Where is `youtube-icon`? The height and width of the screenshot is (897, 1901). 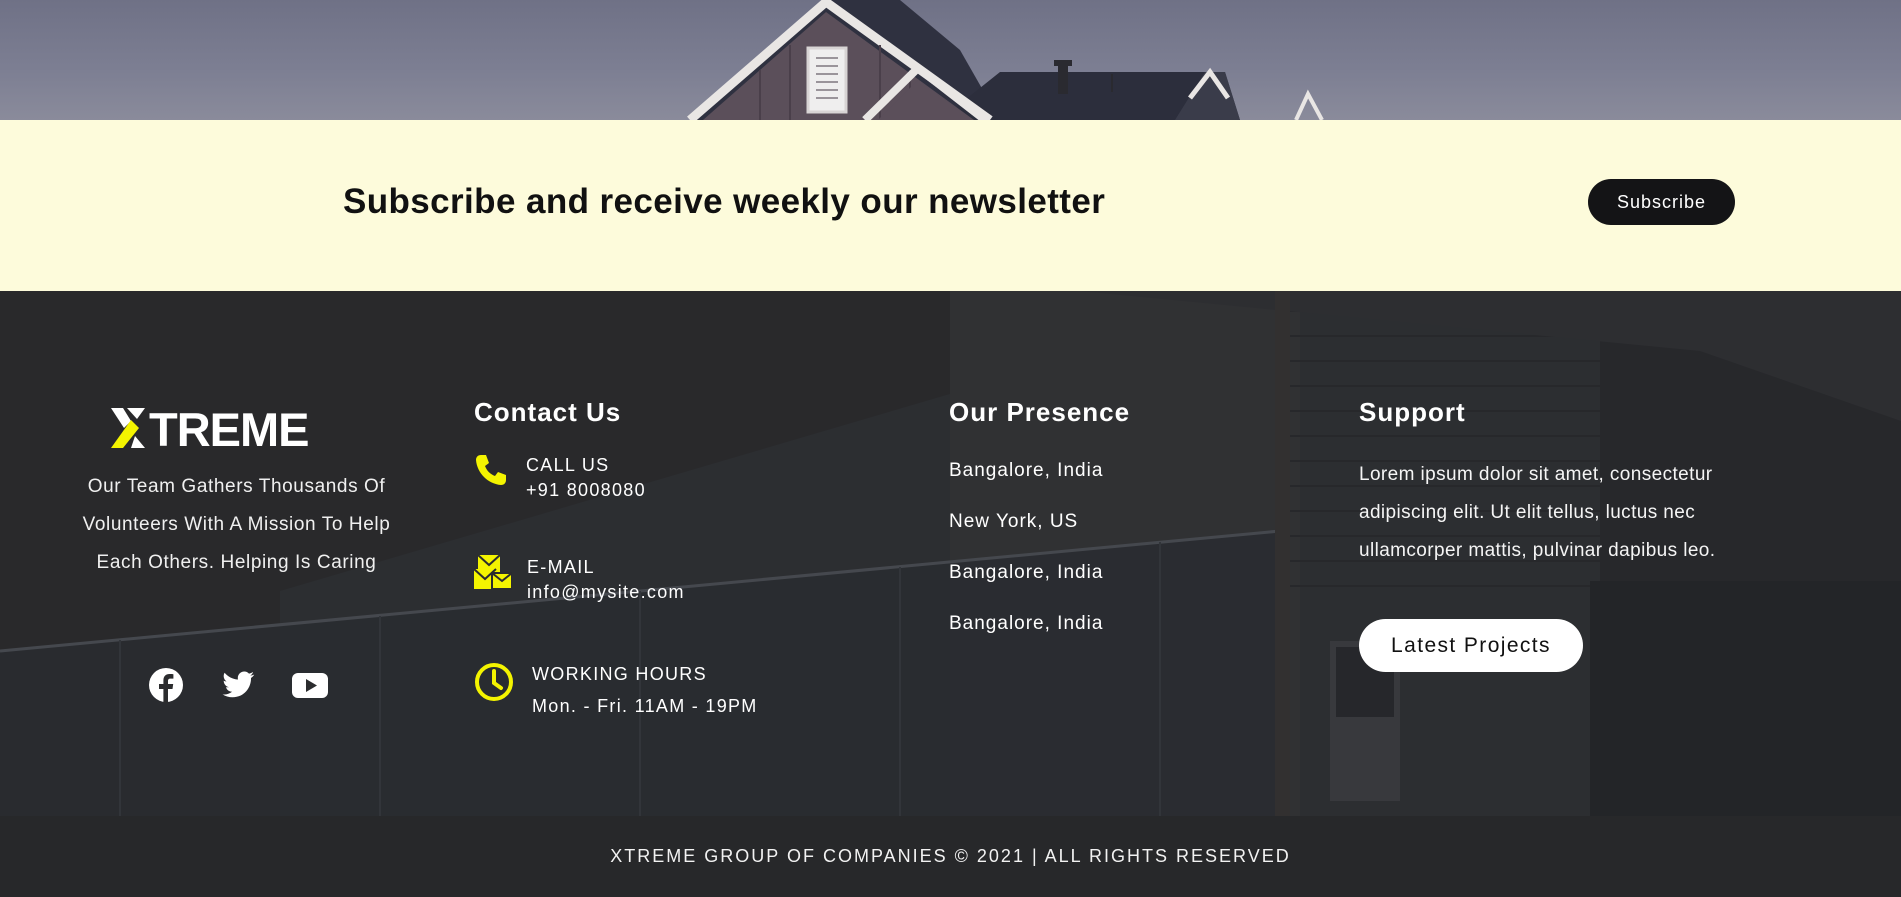
youtube-icon is located at coordinates (310, 685).